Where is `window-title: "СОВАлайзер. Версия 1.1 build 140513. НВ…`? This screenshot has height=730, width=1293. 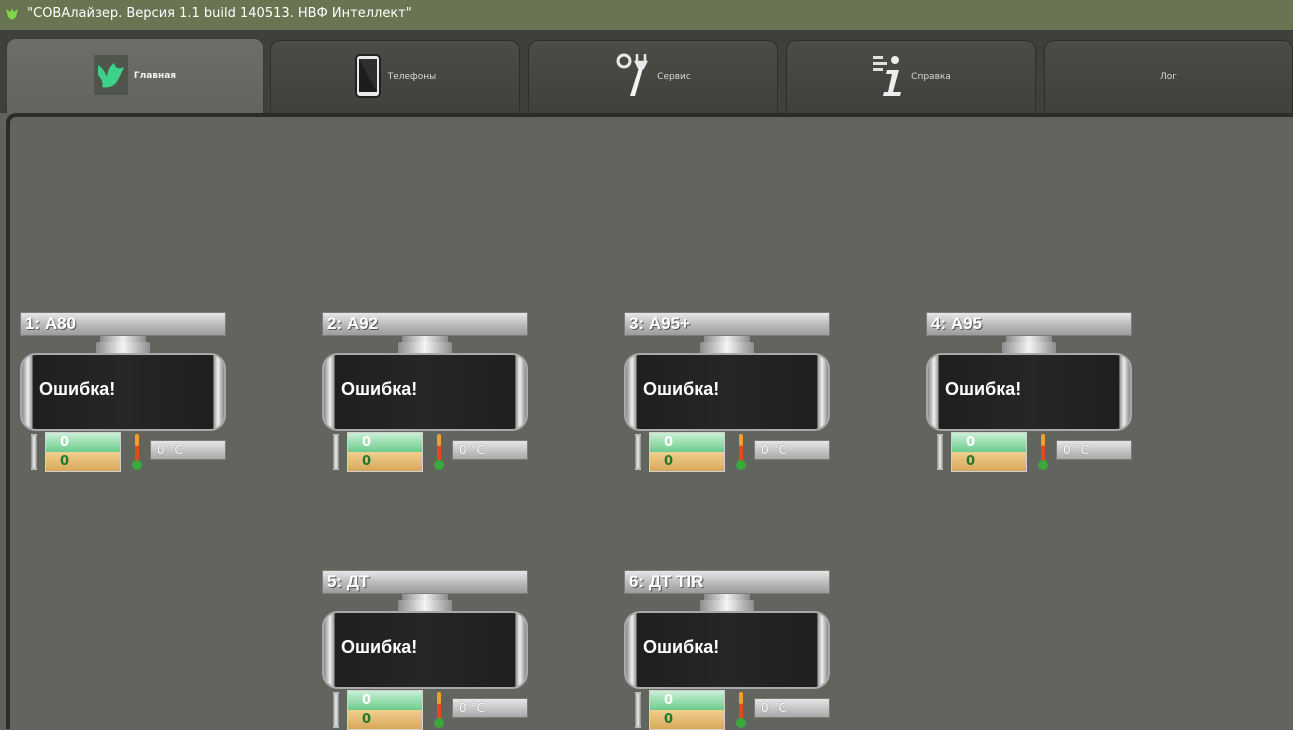 window-title: "СОВАлайзер. Версия 1.1 build 140513. НВ… is located at coordinates (219, 13).